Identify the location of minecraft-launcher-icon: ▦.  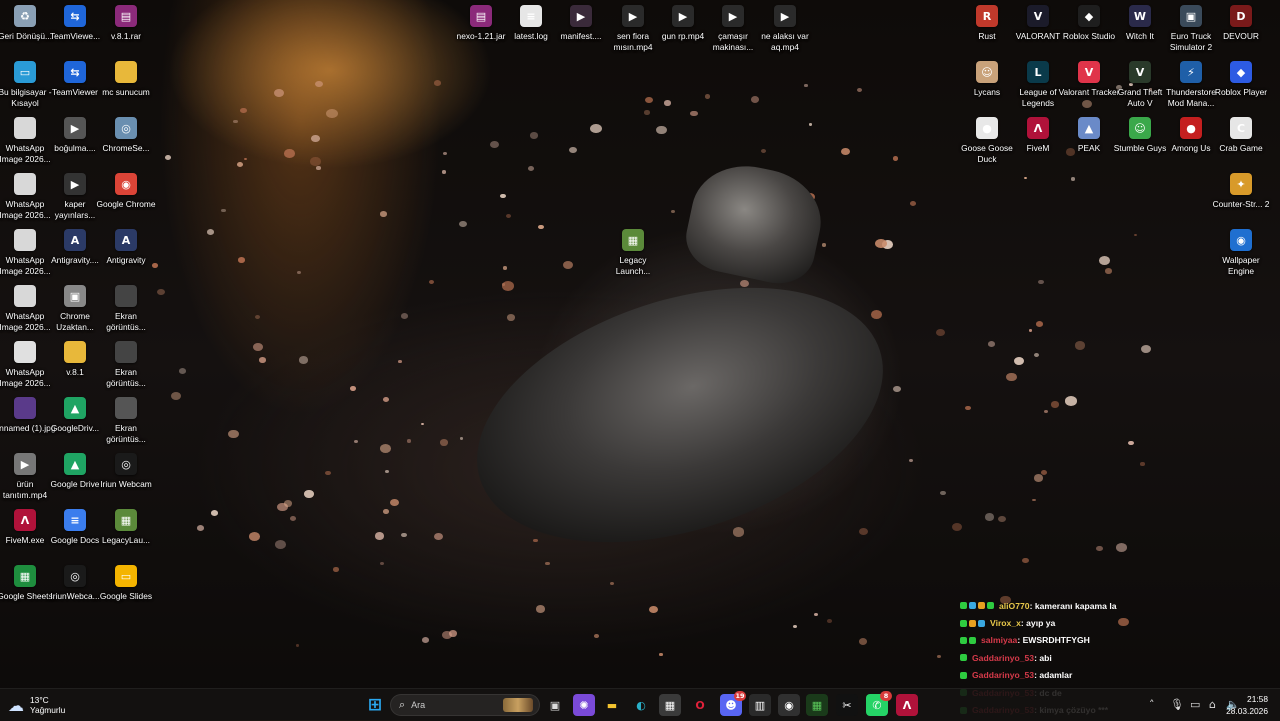
(817, 705).